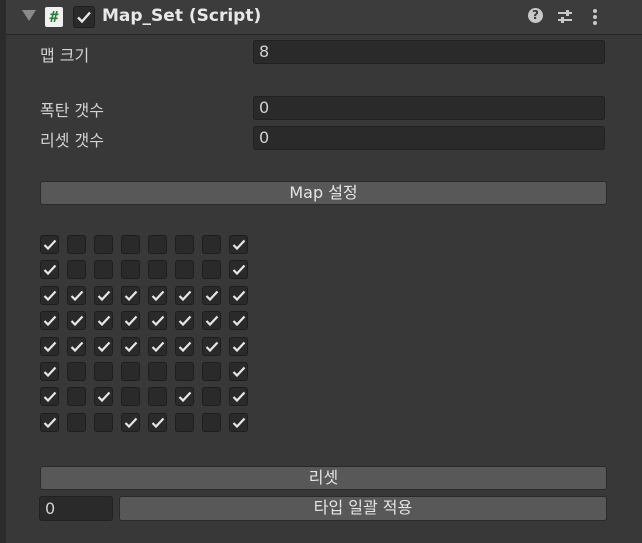 This screenshot has width=642, height=543. Describe the element at coordinates (54, 17) in the screenshot. I see `script-icon: #` at that location.